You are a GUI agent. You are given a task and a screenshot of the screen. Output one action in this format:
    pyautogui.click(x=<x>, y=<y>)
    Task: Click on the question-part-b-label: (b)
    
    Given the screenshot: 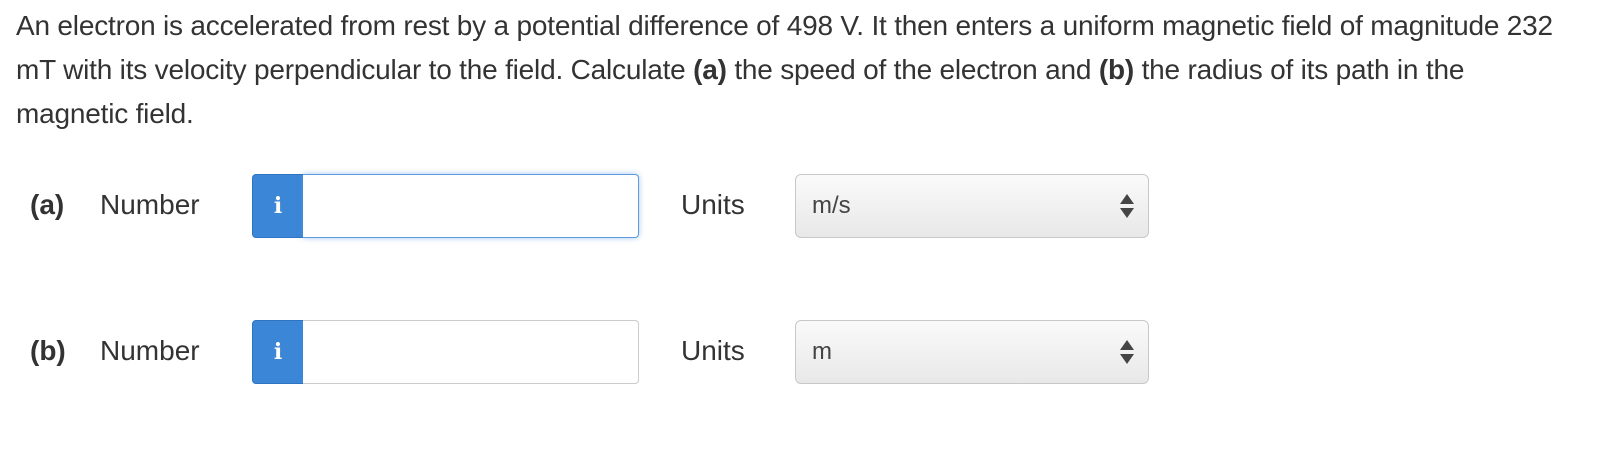 What is the action you would take?
    pyautogui.click(x=1116, y=69)
    